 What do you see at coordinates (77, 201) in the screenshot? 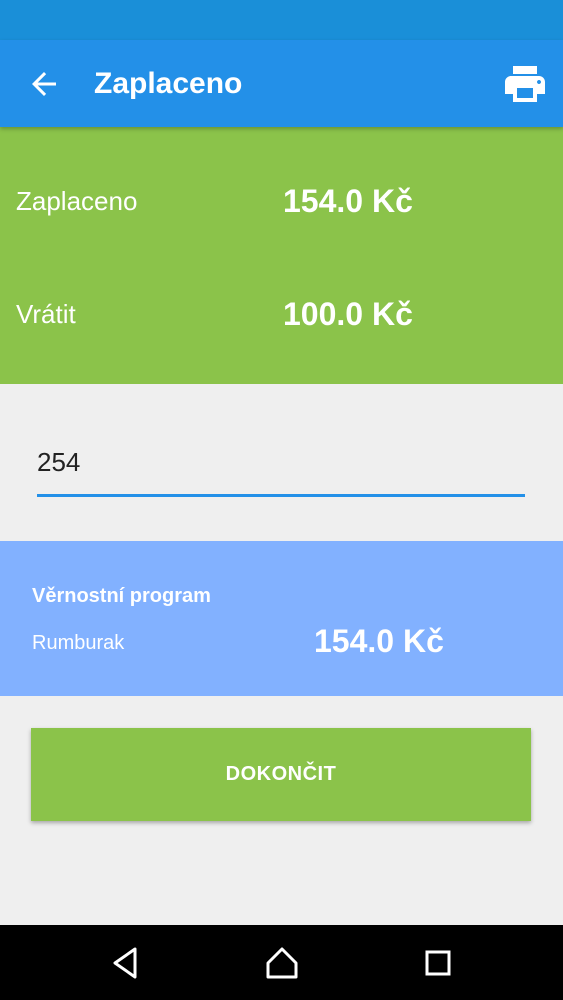
I see `paid-label: Zaplaceno` at bounding box center [77, 201].